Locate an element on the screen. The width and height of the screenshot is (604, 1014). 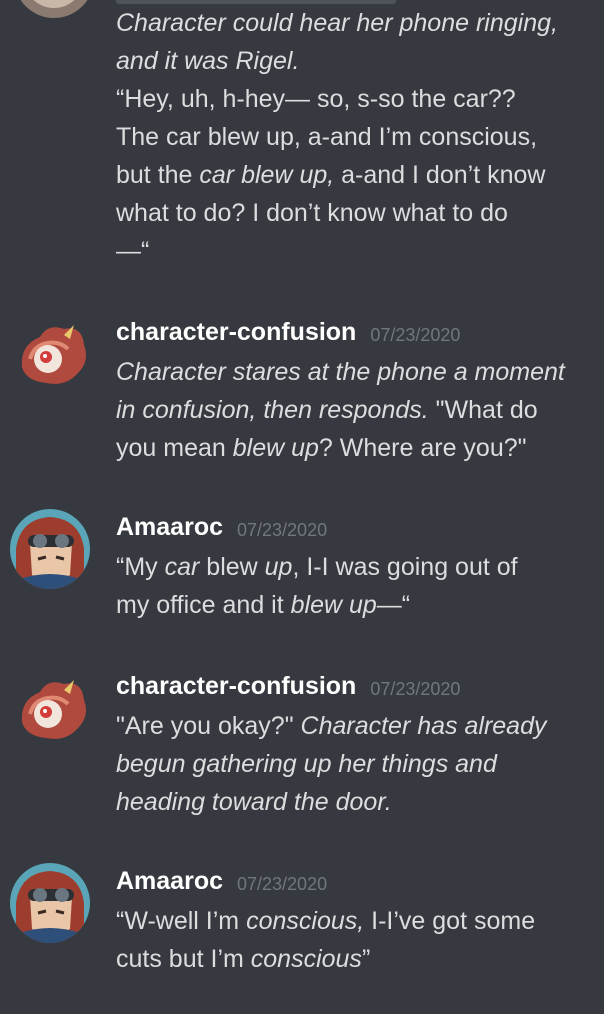
message-line: you mean blew up? Where are you?" is located at coordinates (356, 448).